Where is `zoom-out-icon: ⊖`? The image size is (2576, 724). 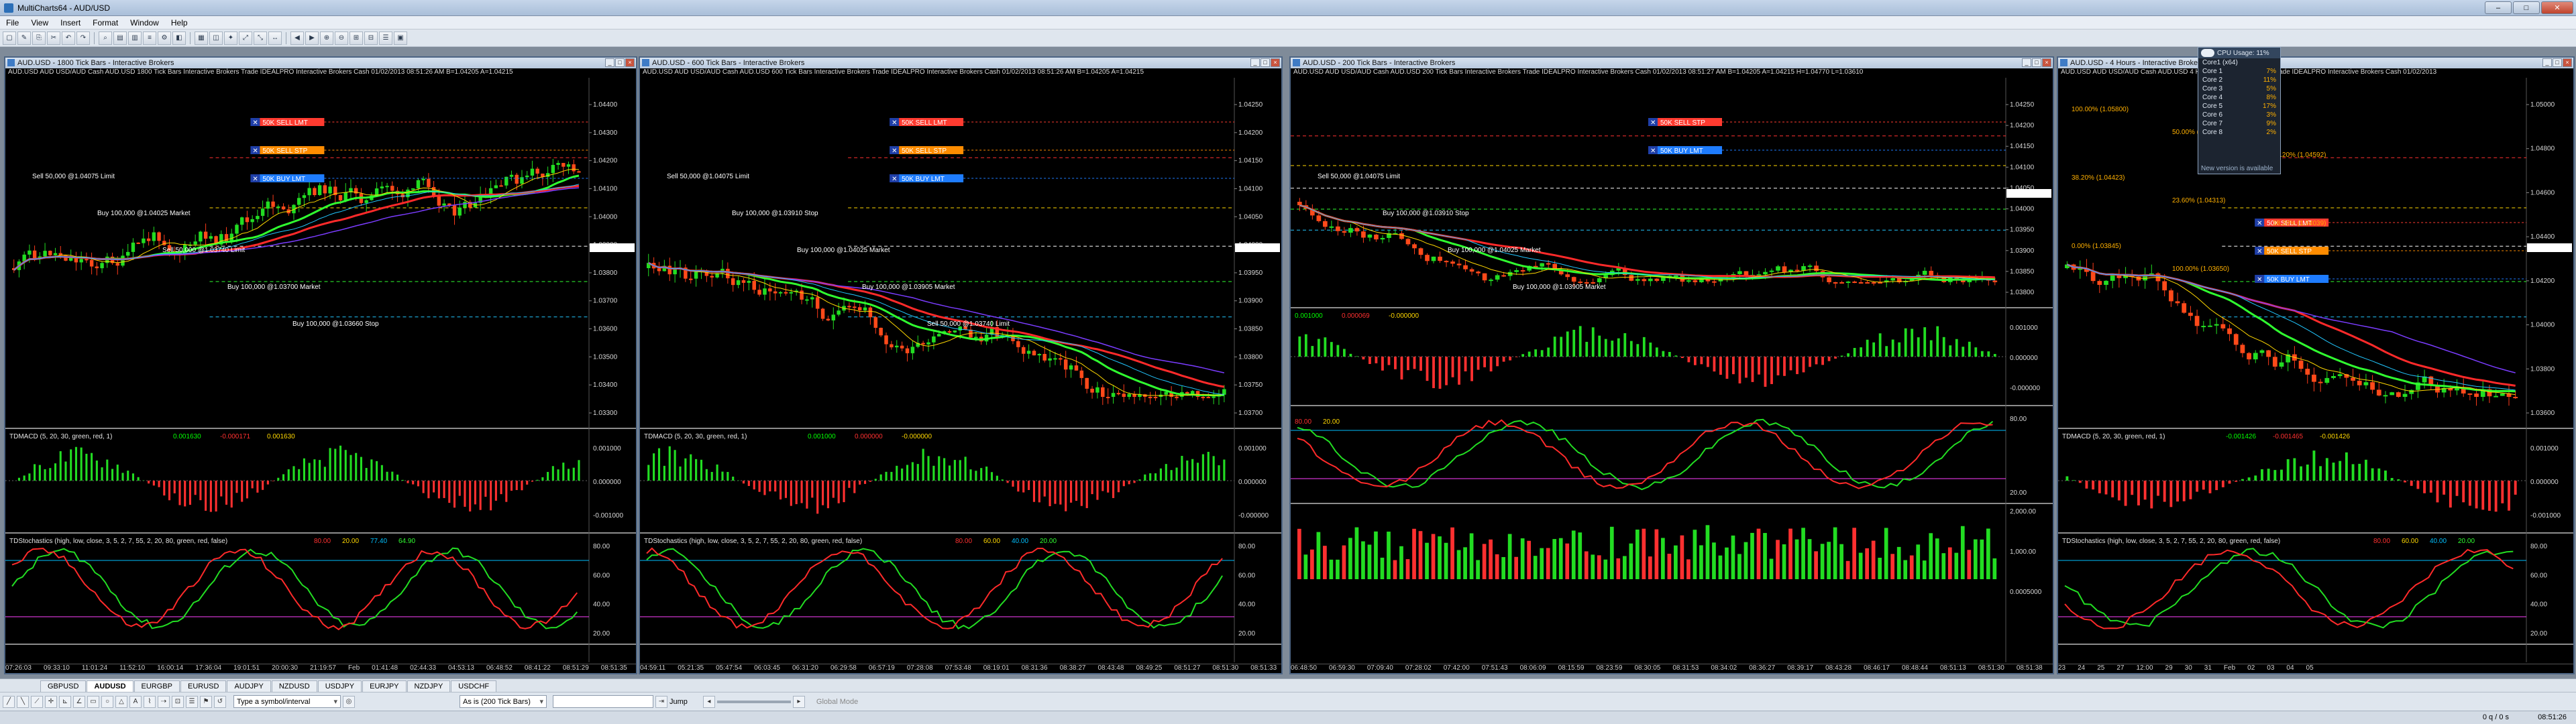 zoom-out-icon: ⊖ is located at coordinates (341, 38).